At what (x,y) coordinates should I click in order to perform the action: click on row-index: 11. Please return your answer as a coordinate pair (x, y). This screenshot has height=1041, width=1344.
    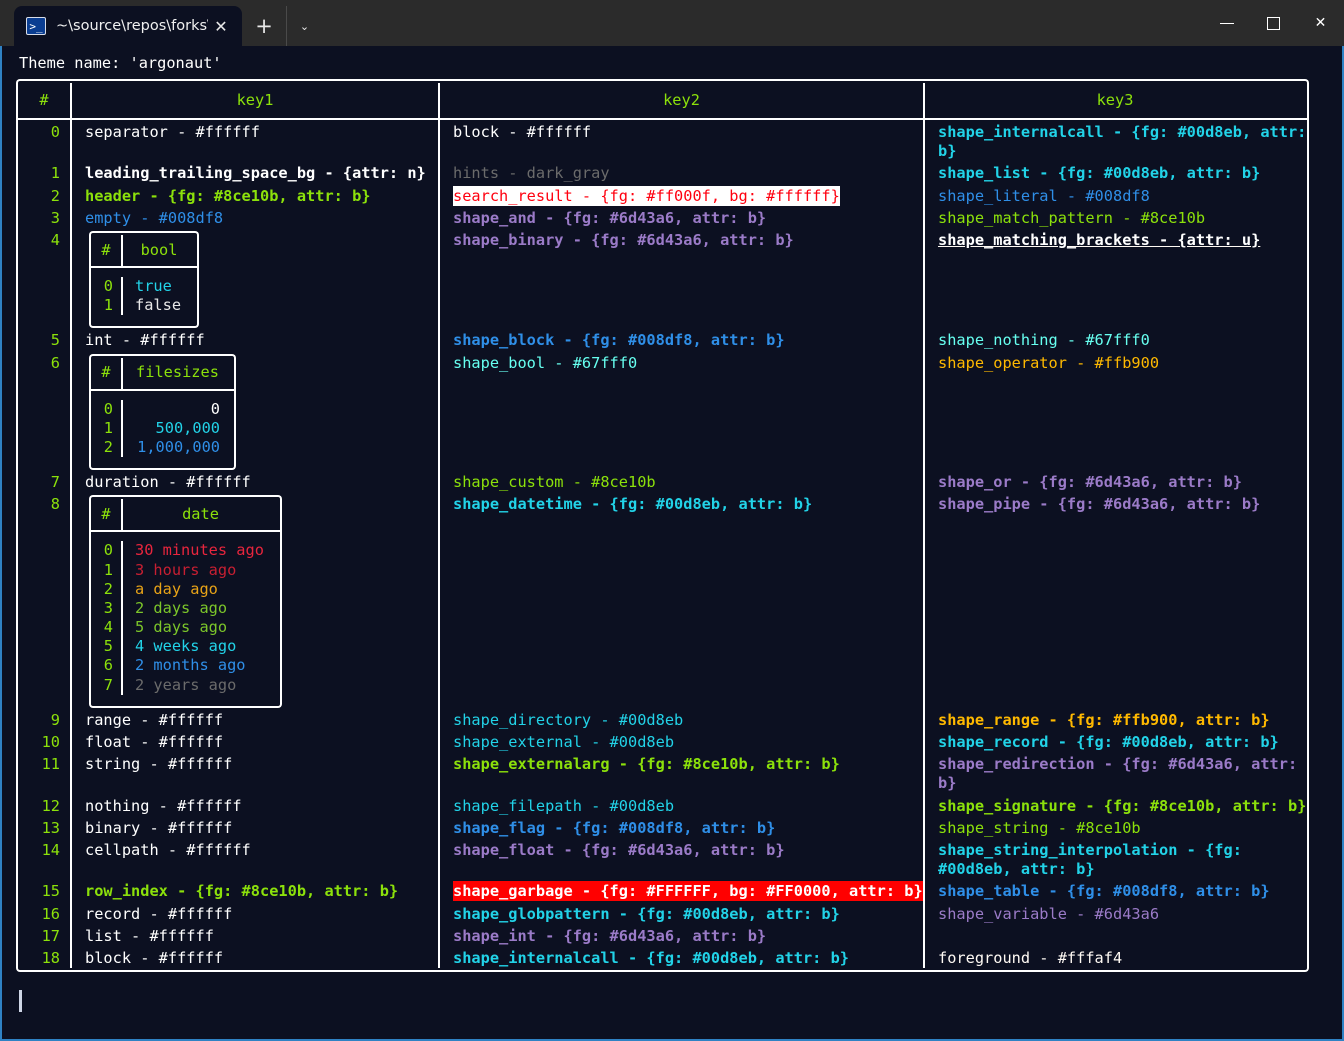
    Looking at the image, I should click on (45, 773).